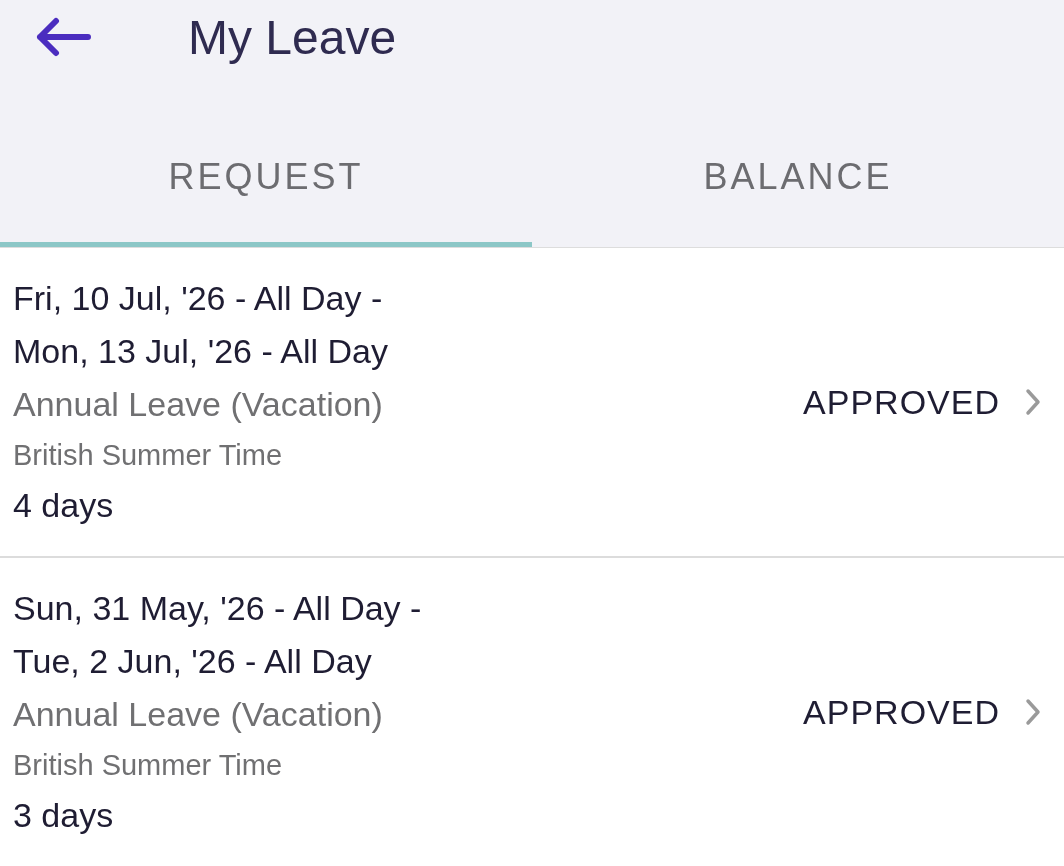  I want to click on page-title: My Leave, so click(292, 37).